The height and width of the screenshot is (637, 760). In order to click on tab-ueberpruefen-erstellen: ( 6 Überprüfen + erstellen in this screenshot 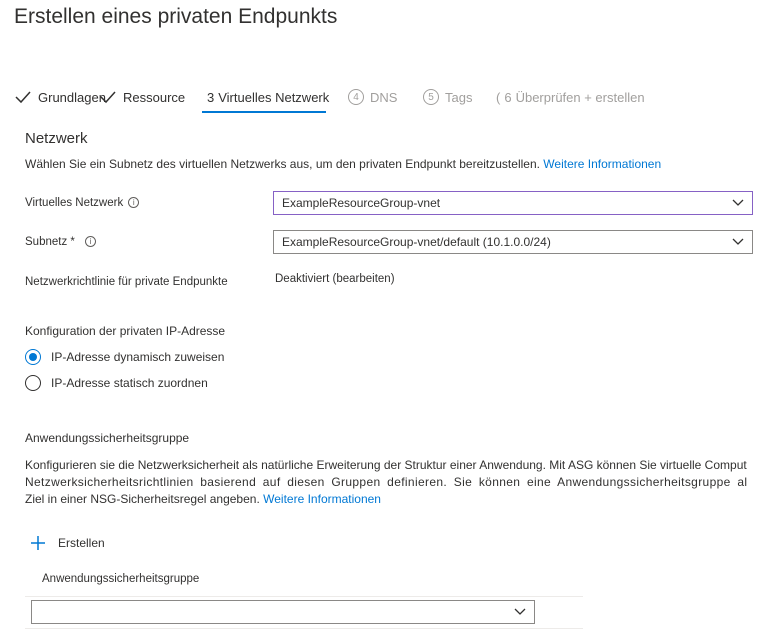, I will do `click(570, 97)`.